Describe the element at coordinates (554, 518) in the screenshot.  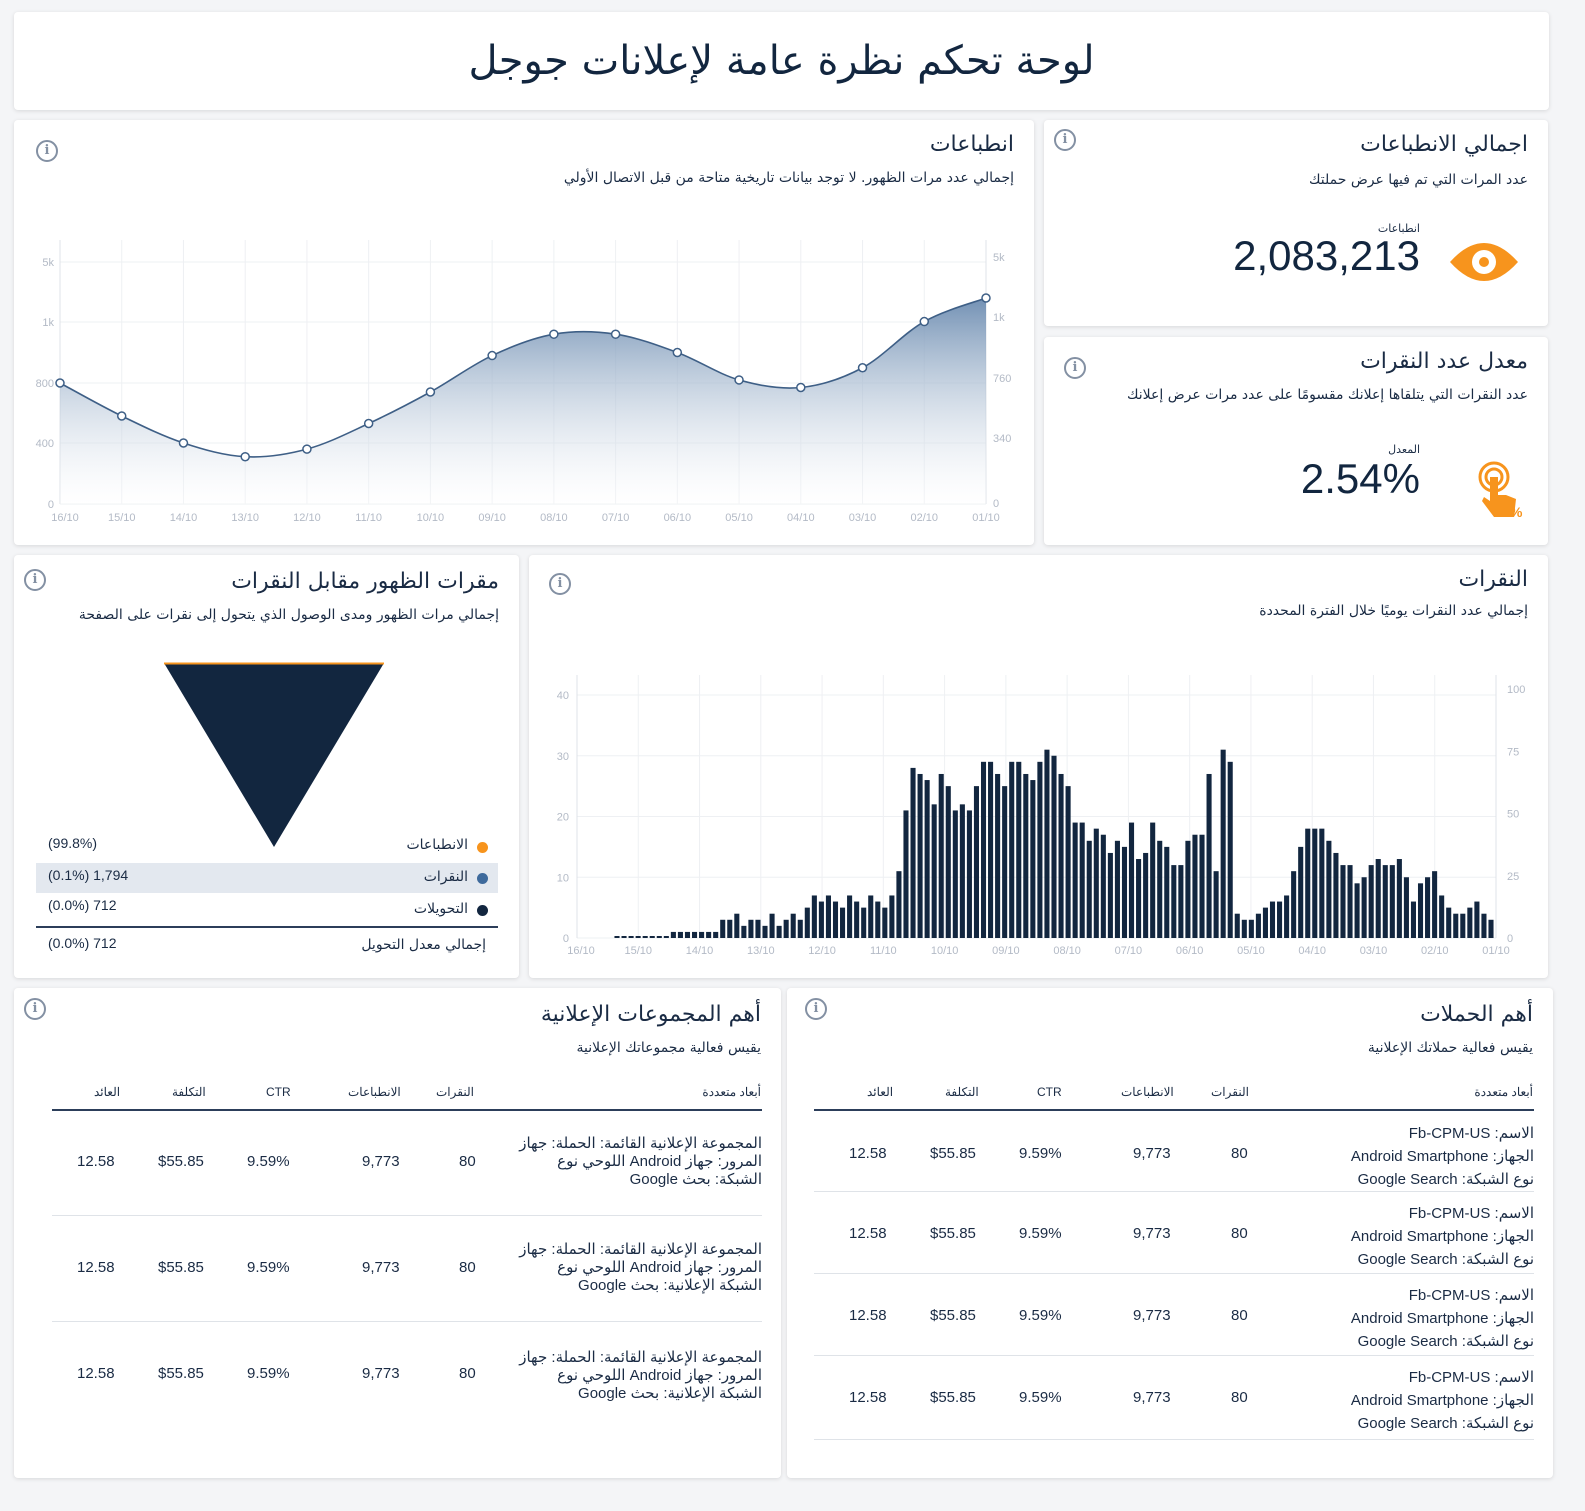
I see `x-tick-label: 08/10` at that location.